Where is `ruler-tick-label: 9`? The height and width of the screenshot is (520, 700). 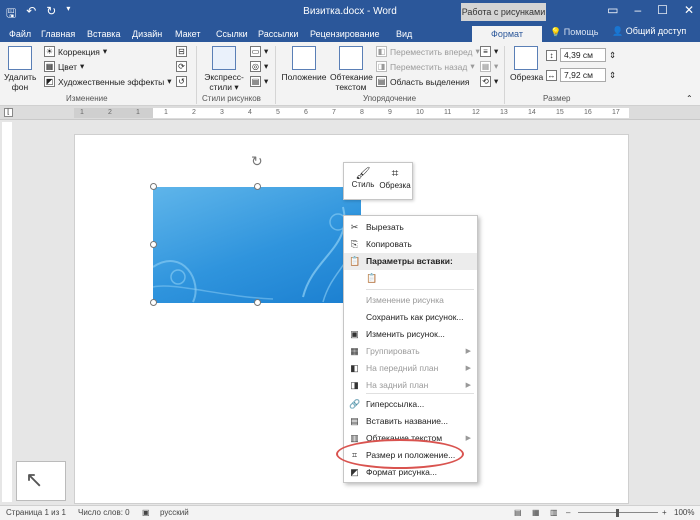
ruler-tick-label: 9 is located at coordinates (390, 112).